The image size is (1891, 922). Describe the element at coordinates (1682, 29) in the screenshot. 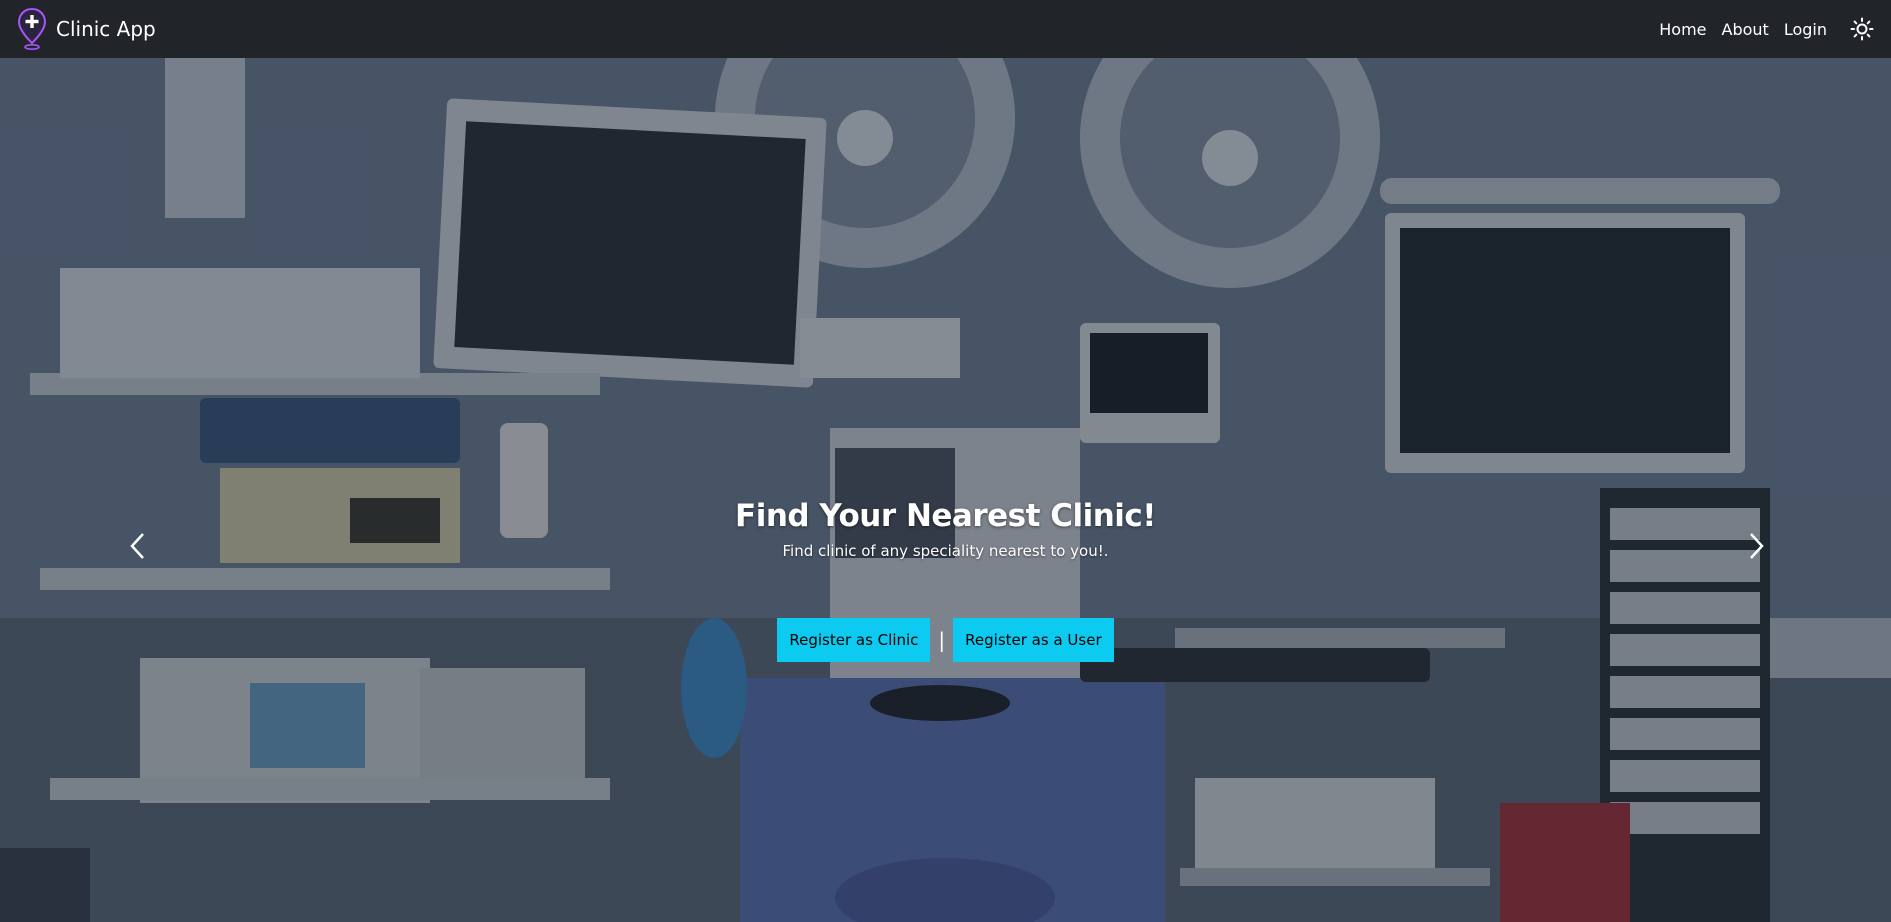

I see `nav-home-link: Home` at that location.